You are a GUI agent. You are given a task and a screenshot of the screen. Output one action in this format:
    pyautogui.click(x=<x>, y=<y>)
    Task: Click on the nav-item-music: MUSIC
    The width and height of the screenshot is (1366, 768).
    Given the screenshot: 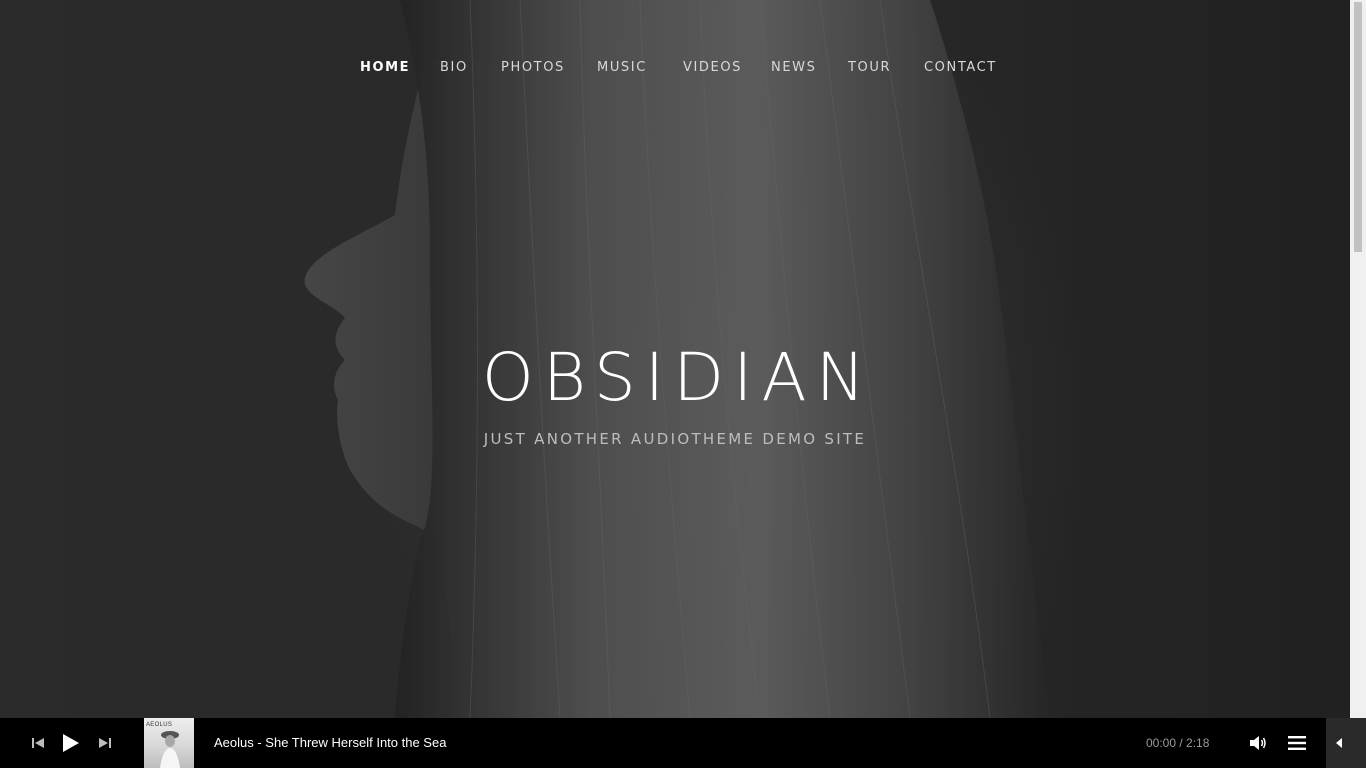 What is the action you would take?
    pyautogui.click(x=622, y=67)
    